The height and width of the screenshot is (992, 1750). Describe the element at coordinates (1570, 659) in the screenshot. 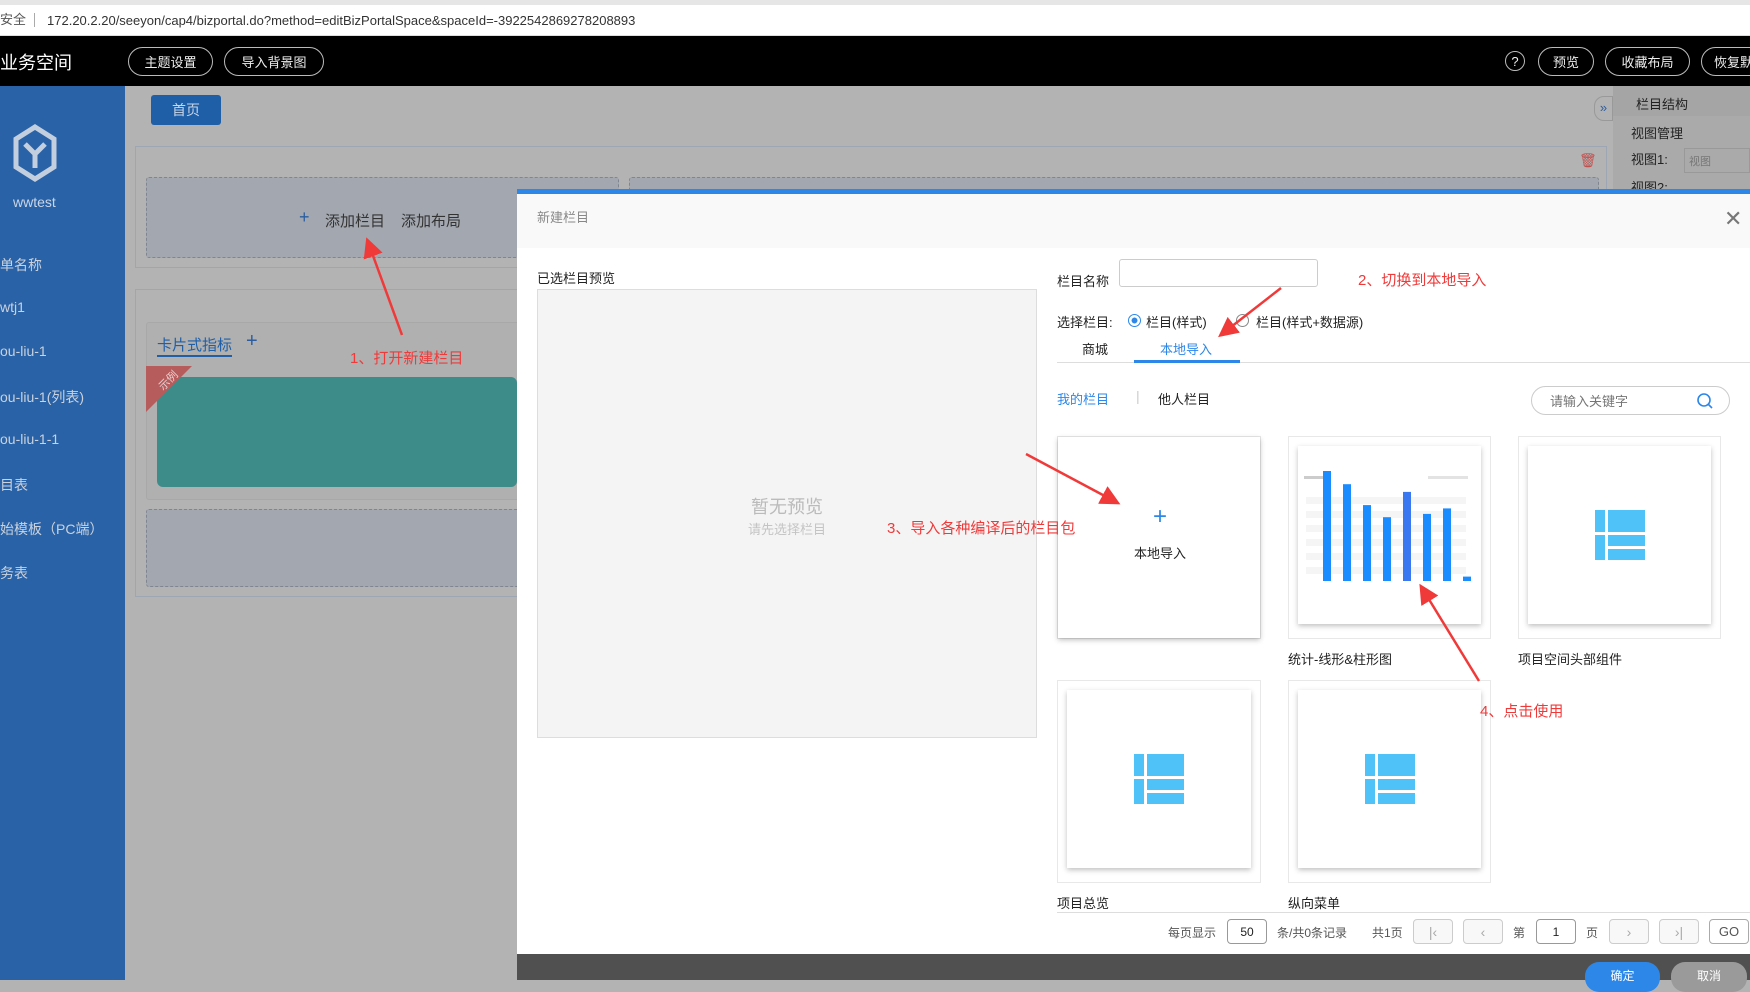

I see `card-label: 项目空间头部组件` at that location.